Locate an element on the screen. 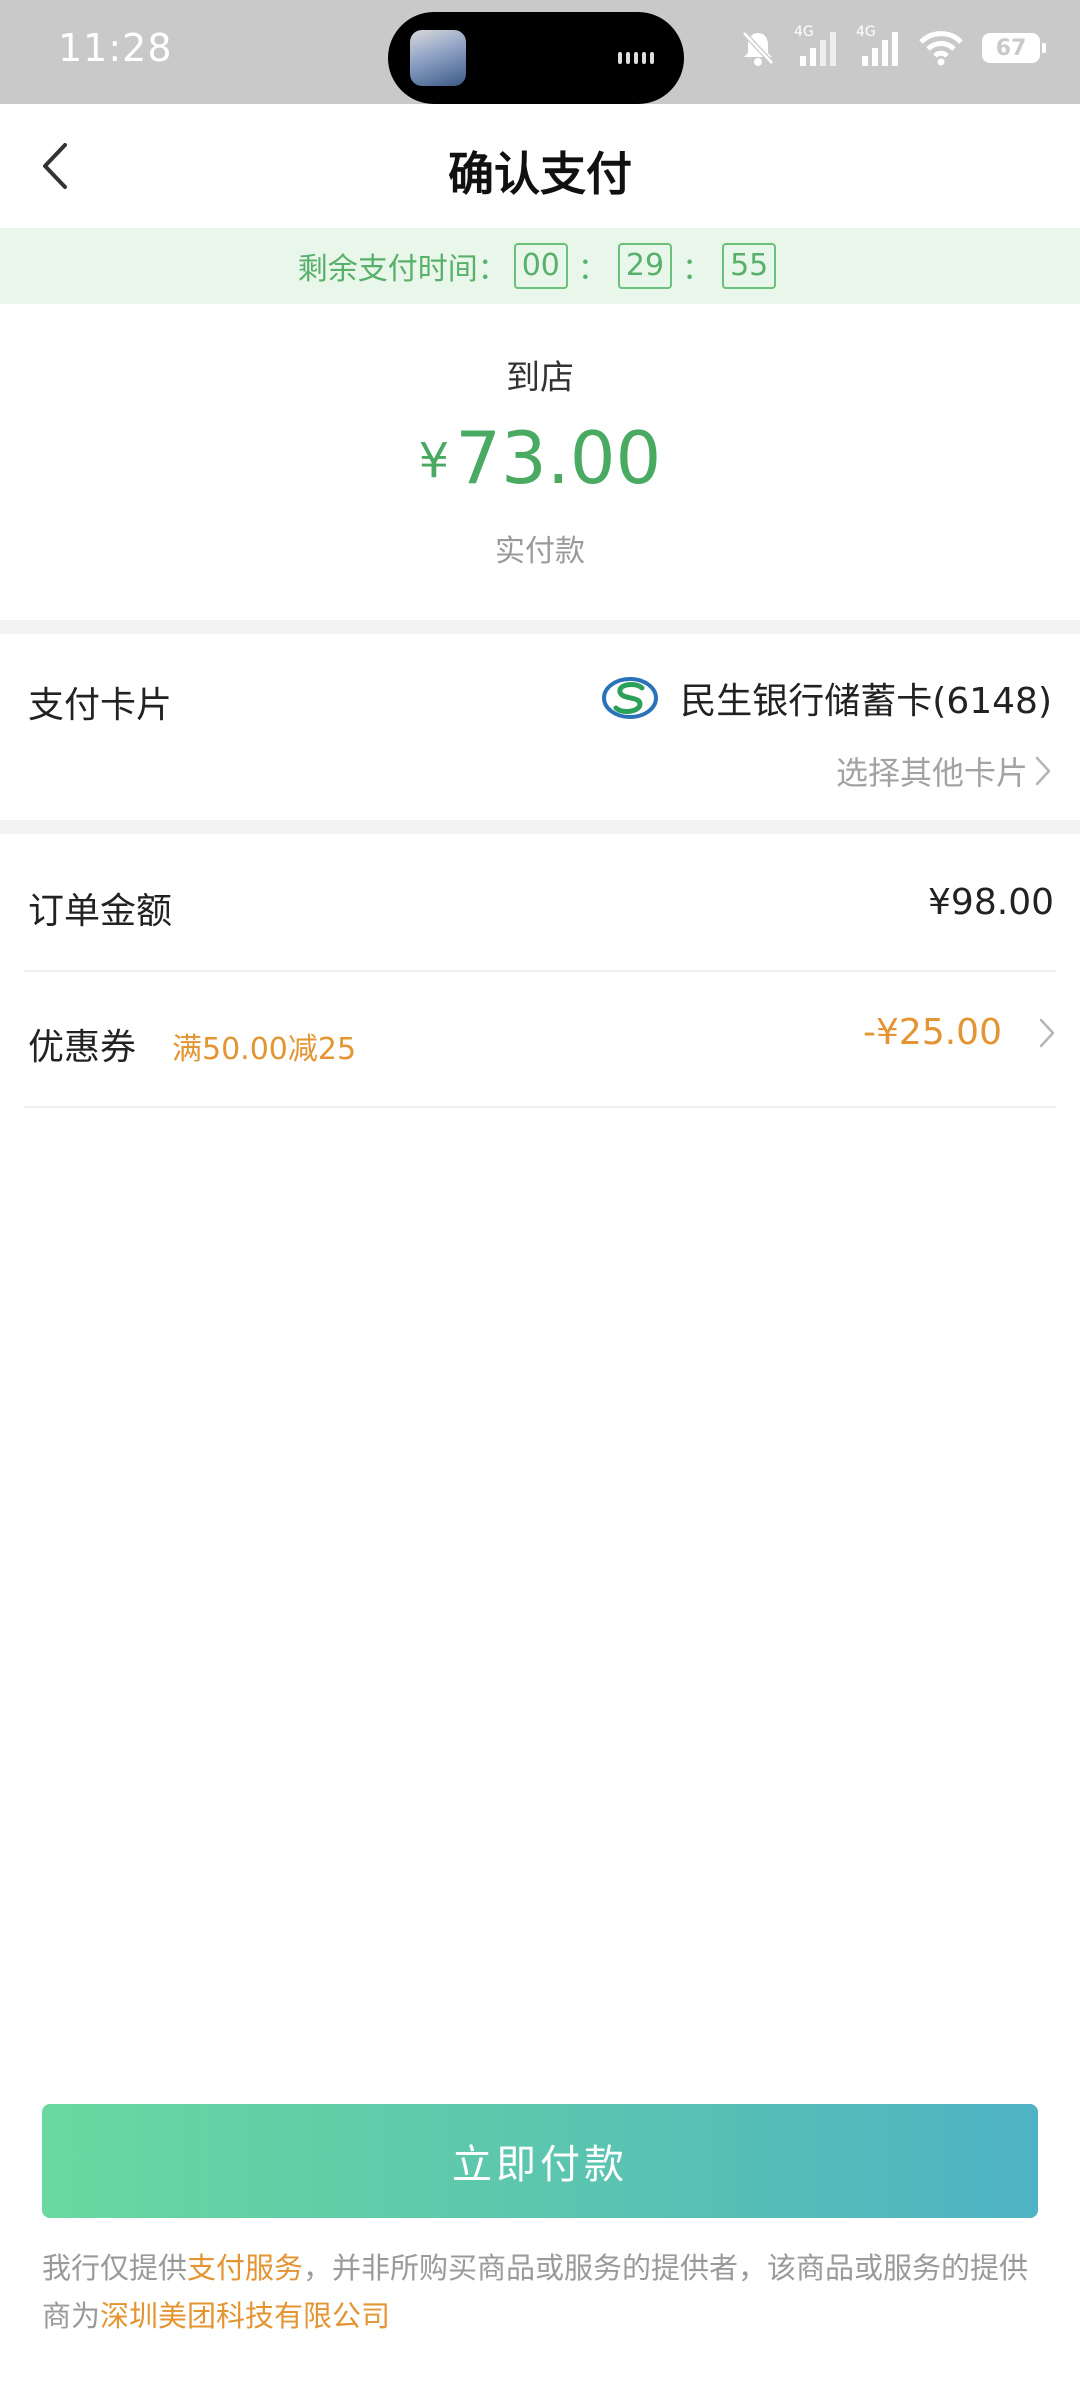  countdown-hours: 00 is located at coordinates (540, 266).